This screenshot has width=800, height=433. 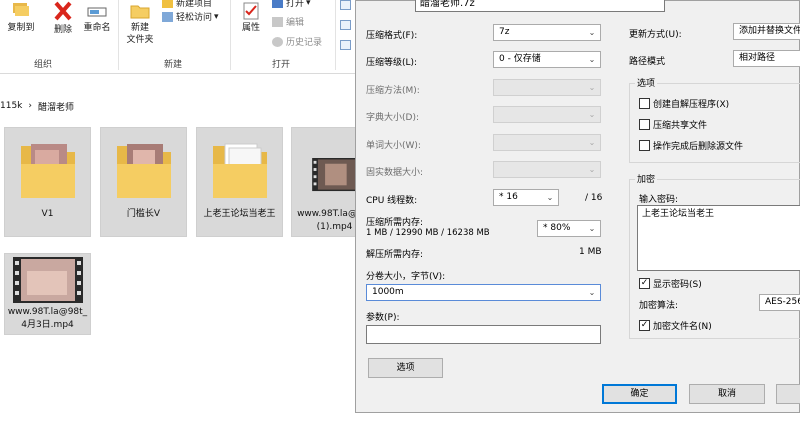 I want to click on delete-after-checkbox: 操作完成后删除源文件, so click(x=691, y=145).